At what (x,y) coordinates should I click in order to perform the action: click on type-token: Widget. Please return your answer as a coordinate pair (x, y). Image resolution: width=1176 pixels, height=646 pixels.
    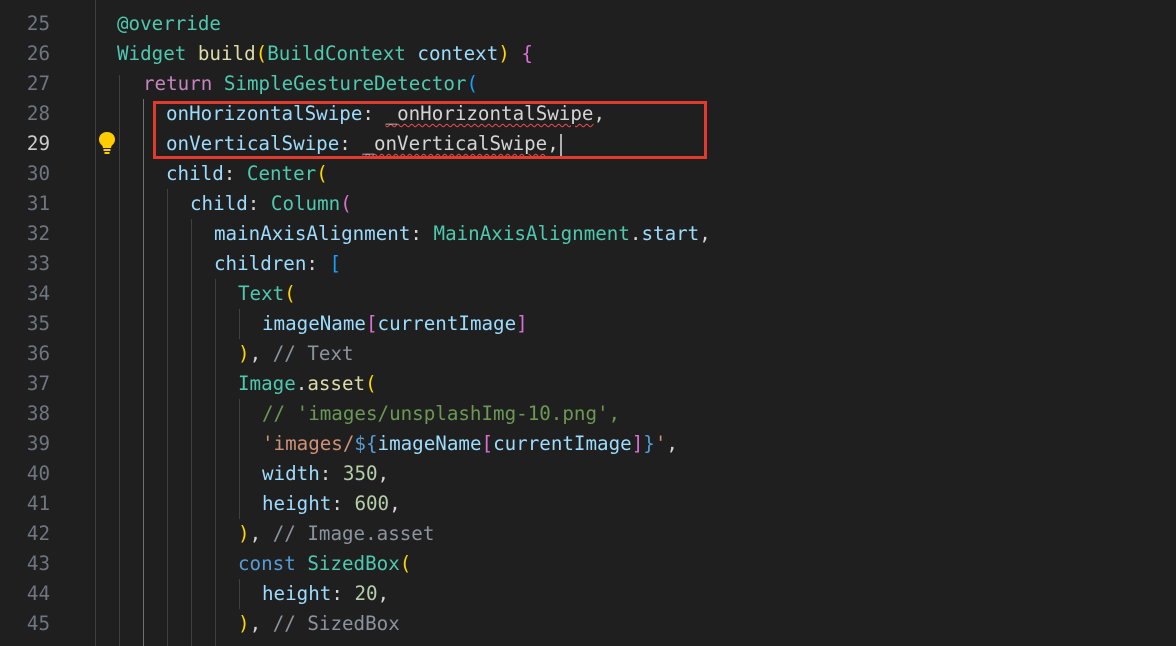
    Looking at the image, I should click on (152, 53).